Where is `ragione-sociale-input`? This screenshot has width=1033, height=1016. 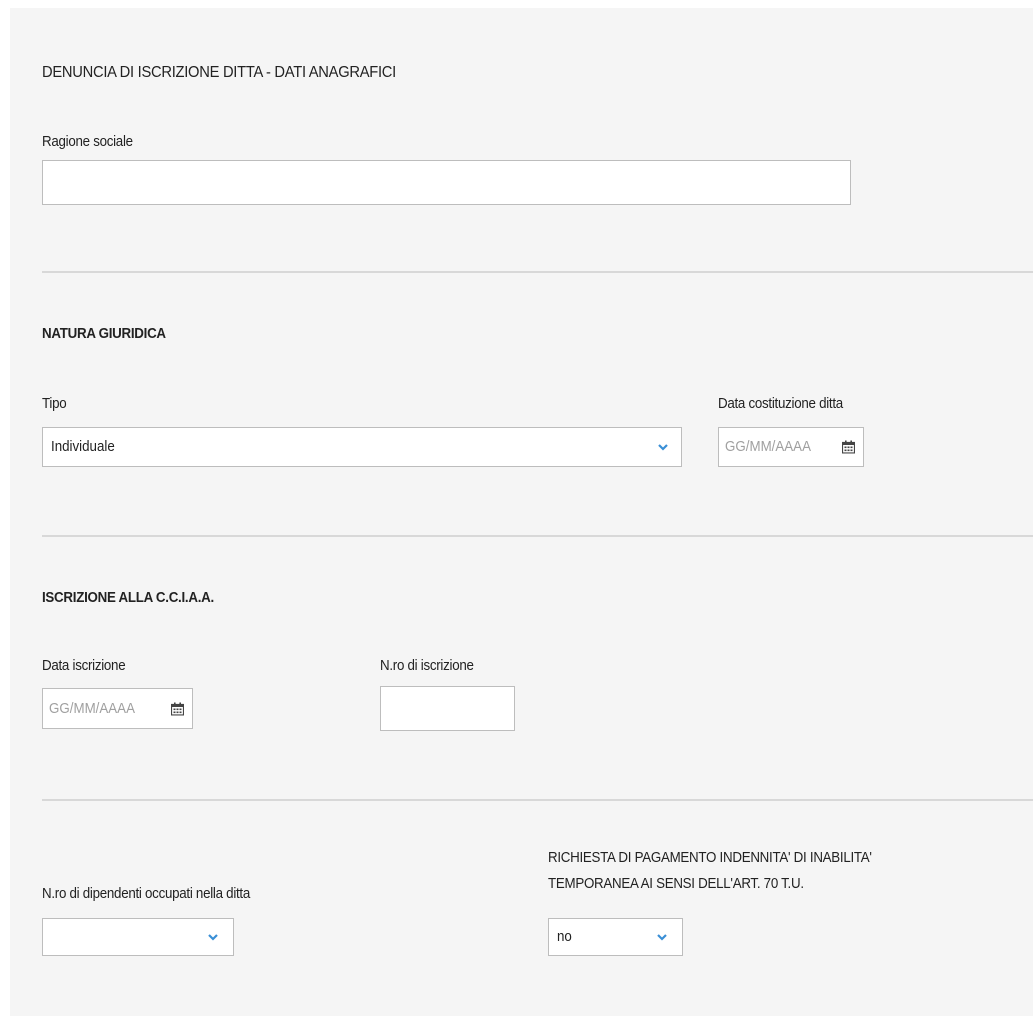 ragione-sociale-input is located at coordinates (446, 182).